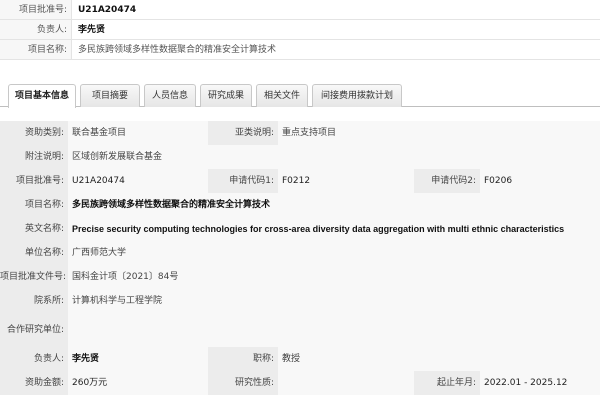 Image resolution: width=600 pixels, height=400 pixels. I want to click on department-label: 院系所:, so click(34, 301).